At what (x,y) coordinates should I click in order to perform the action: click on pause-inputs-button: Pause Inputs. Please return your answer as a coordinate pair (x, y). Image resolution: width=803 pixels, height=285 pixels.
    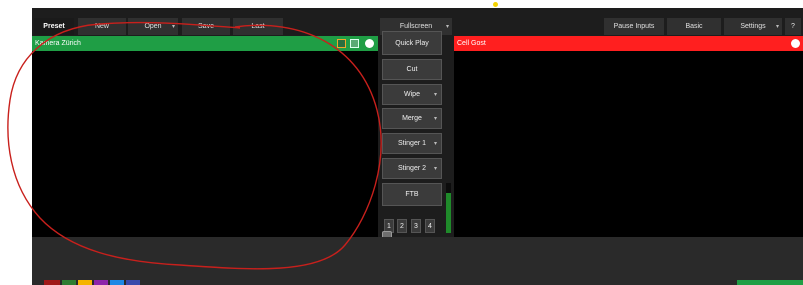
    Looking at the image, I should click on (634, 26).